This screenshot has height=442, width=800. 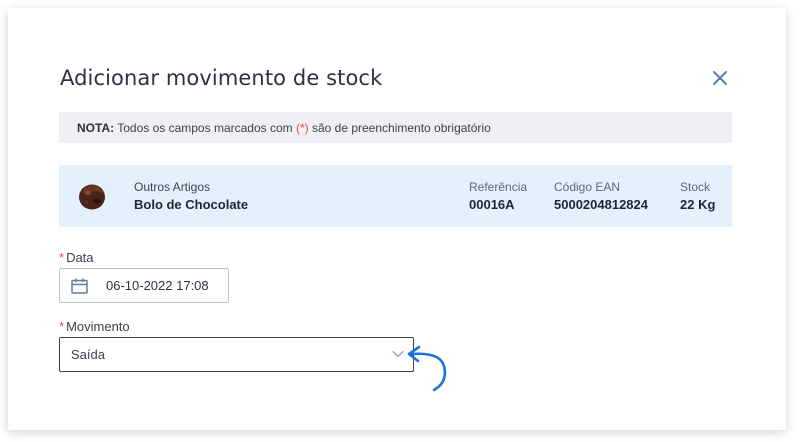 What do you see at coordinates (695, 187) in the screenshot?
I see `stock-label: Stock` at bounding box center [695, 187].